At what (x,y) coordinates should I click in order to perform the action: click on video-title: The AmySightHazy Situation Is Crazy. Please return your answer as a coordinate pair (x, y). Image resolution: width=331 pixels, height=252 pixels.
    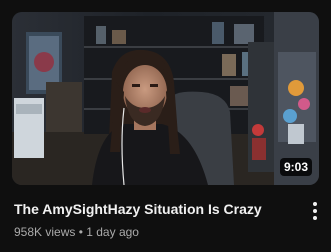
    Looking at the image, I should click on (154, 209).